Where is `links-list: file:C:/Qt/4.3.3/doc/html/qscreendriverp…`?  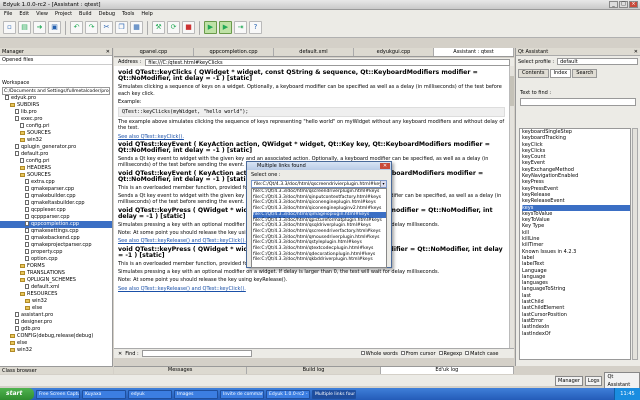 links-list: file:C:/Qt/4.3.3/doc/html/qscreendriverp… is located at coordinates (319, 228).